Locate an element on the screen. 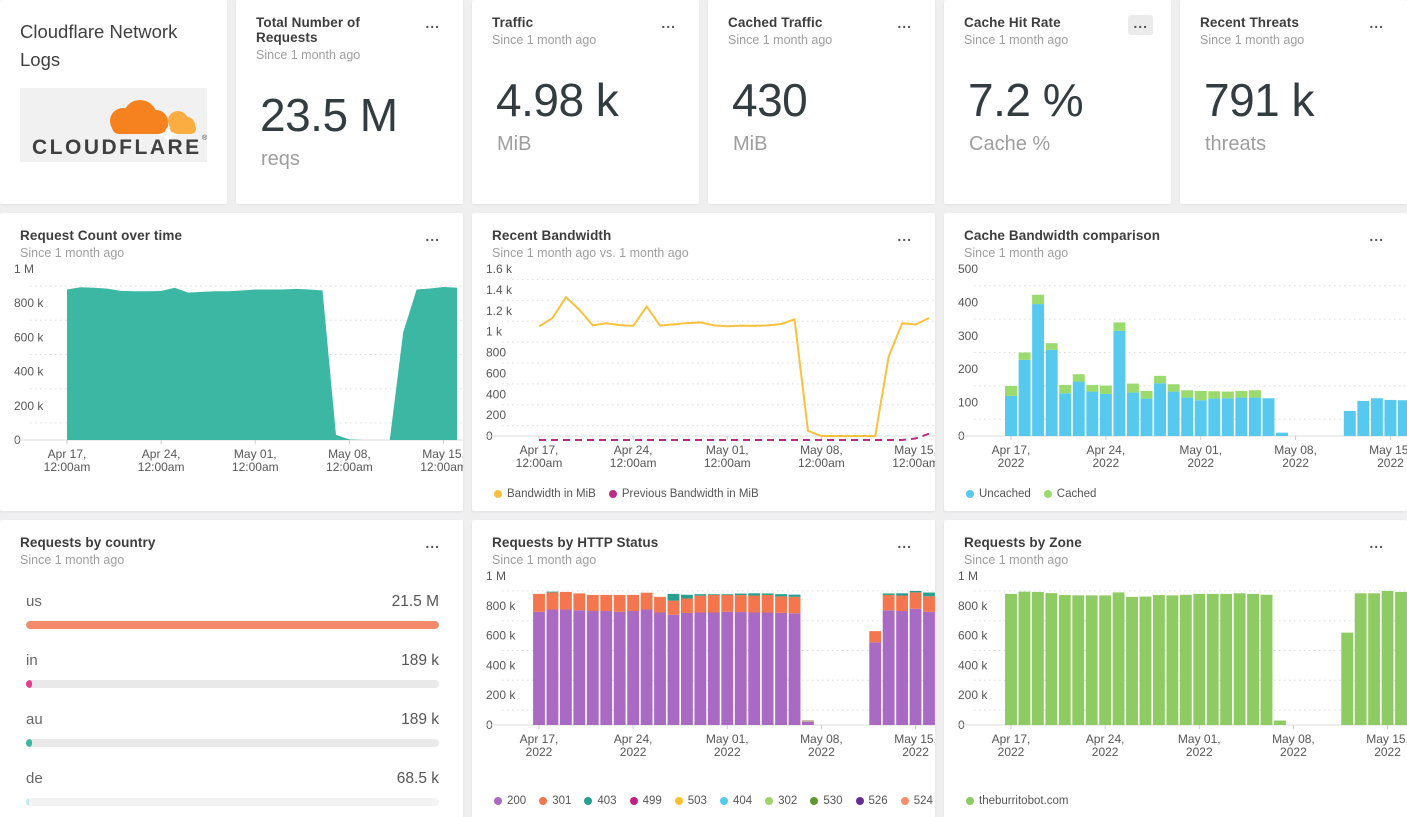 Image resolution: width=1407 pixels, height=817 pixels. svg-text: 1.6 k is located at coordinates (499, 269).